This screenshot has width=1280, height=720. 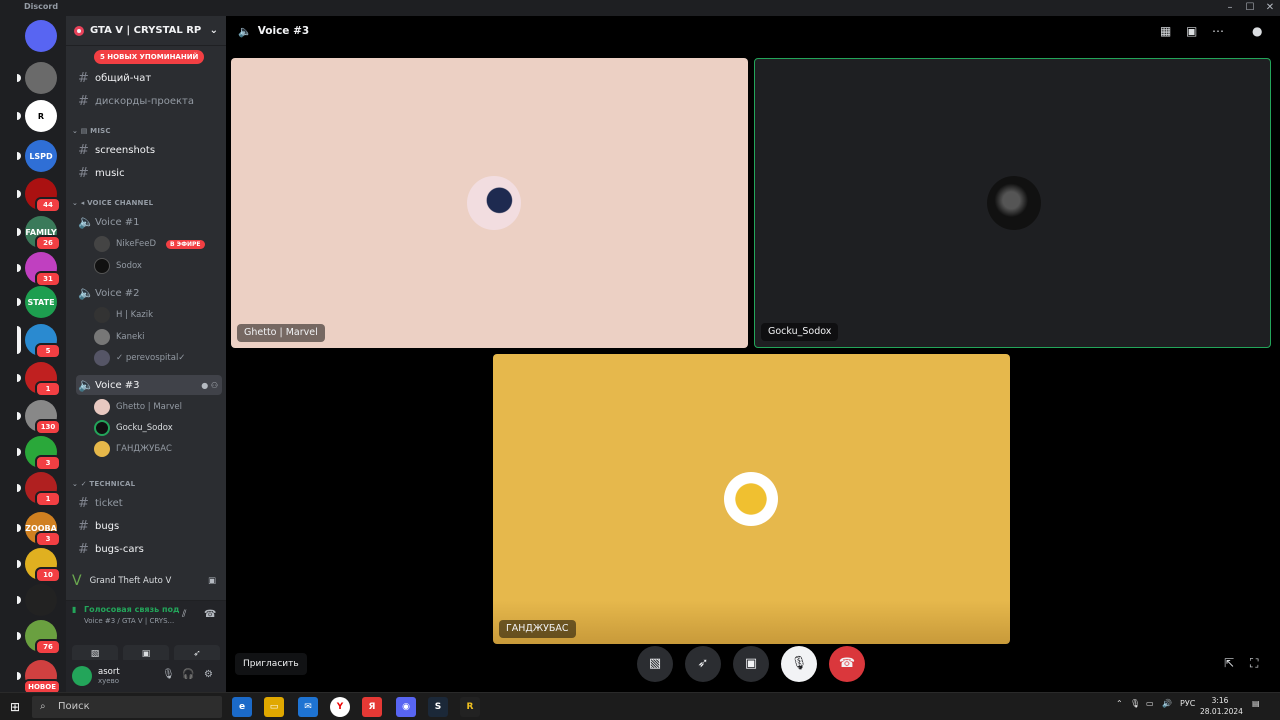 What do you see at coordinates (1229, 663) in the screenshot?
I see `popout-icon: ⇱` at bounding box center [1229, 663].